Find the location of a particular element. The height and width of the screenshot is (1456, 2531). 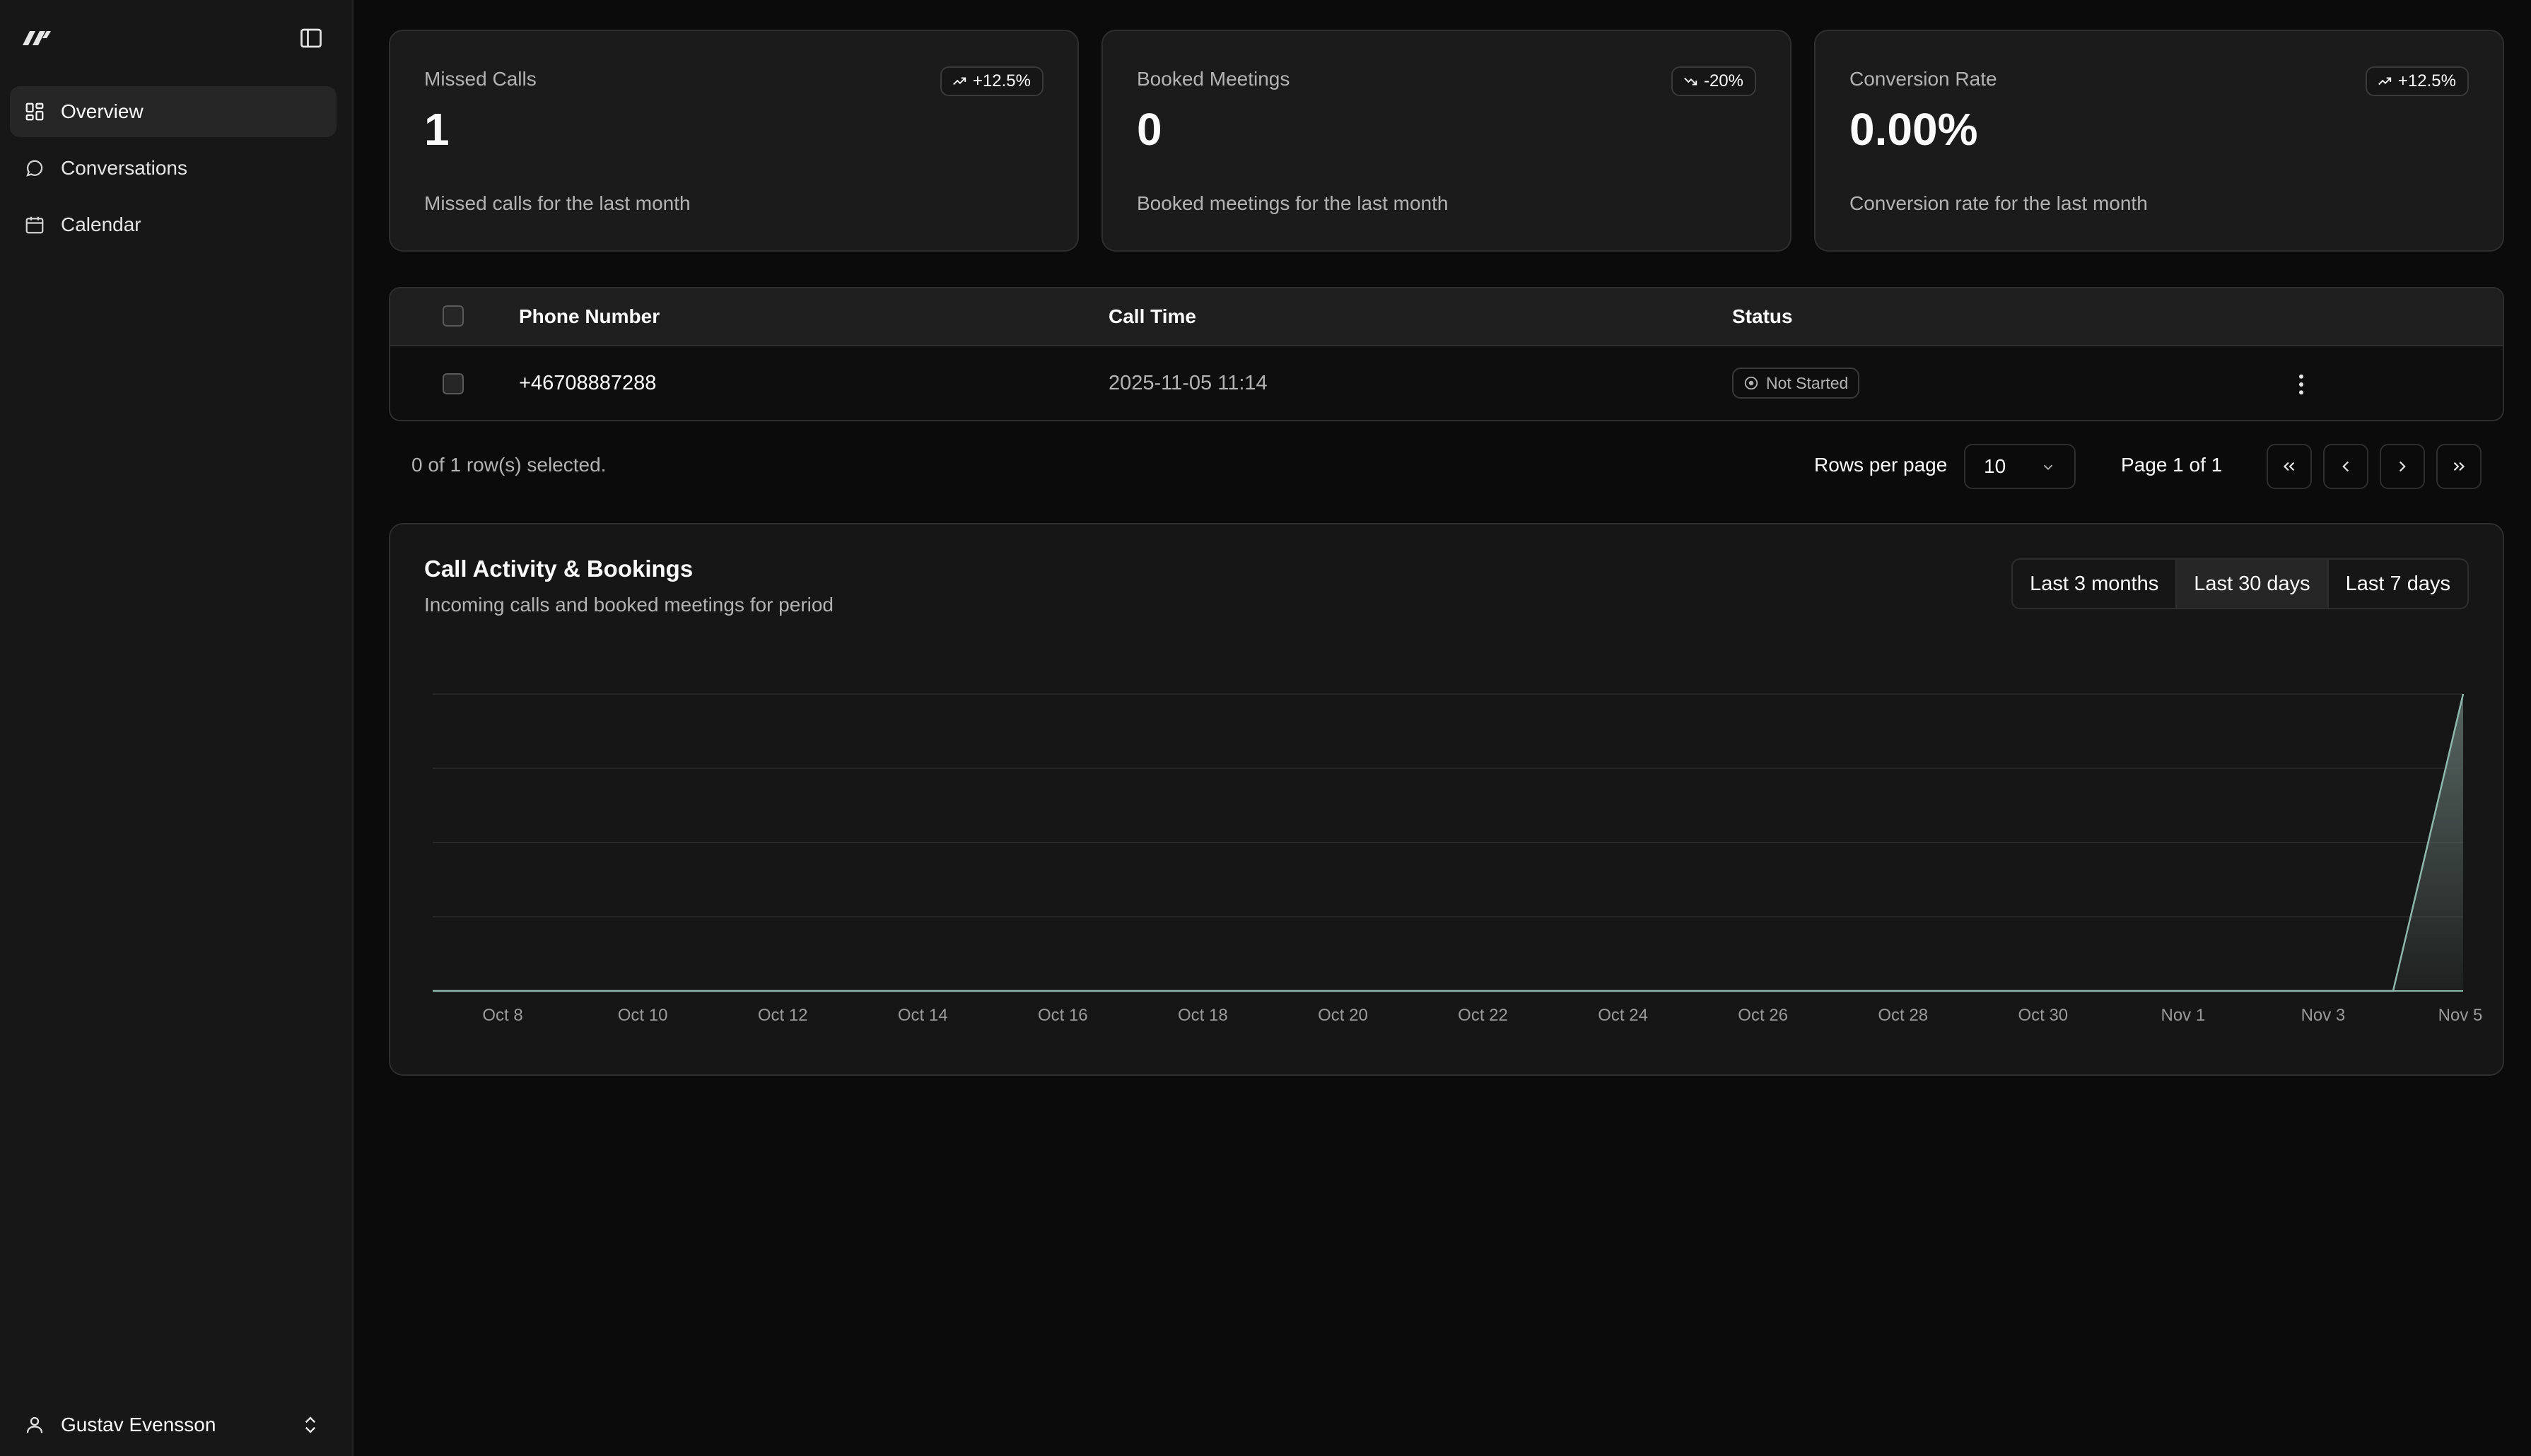

column-header-status: Status is located at coordinates (1762, 317).